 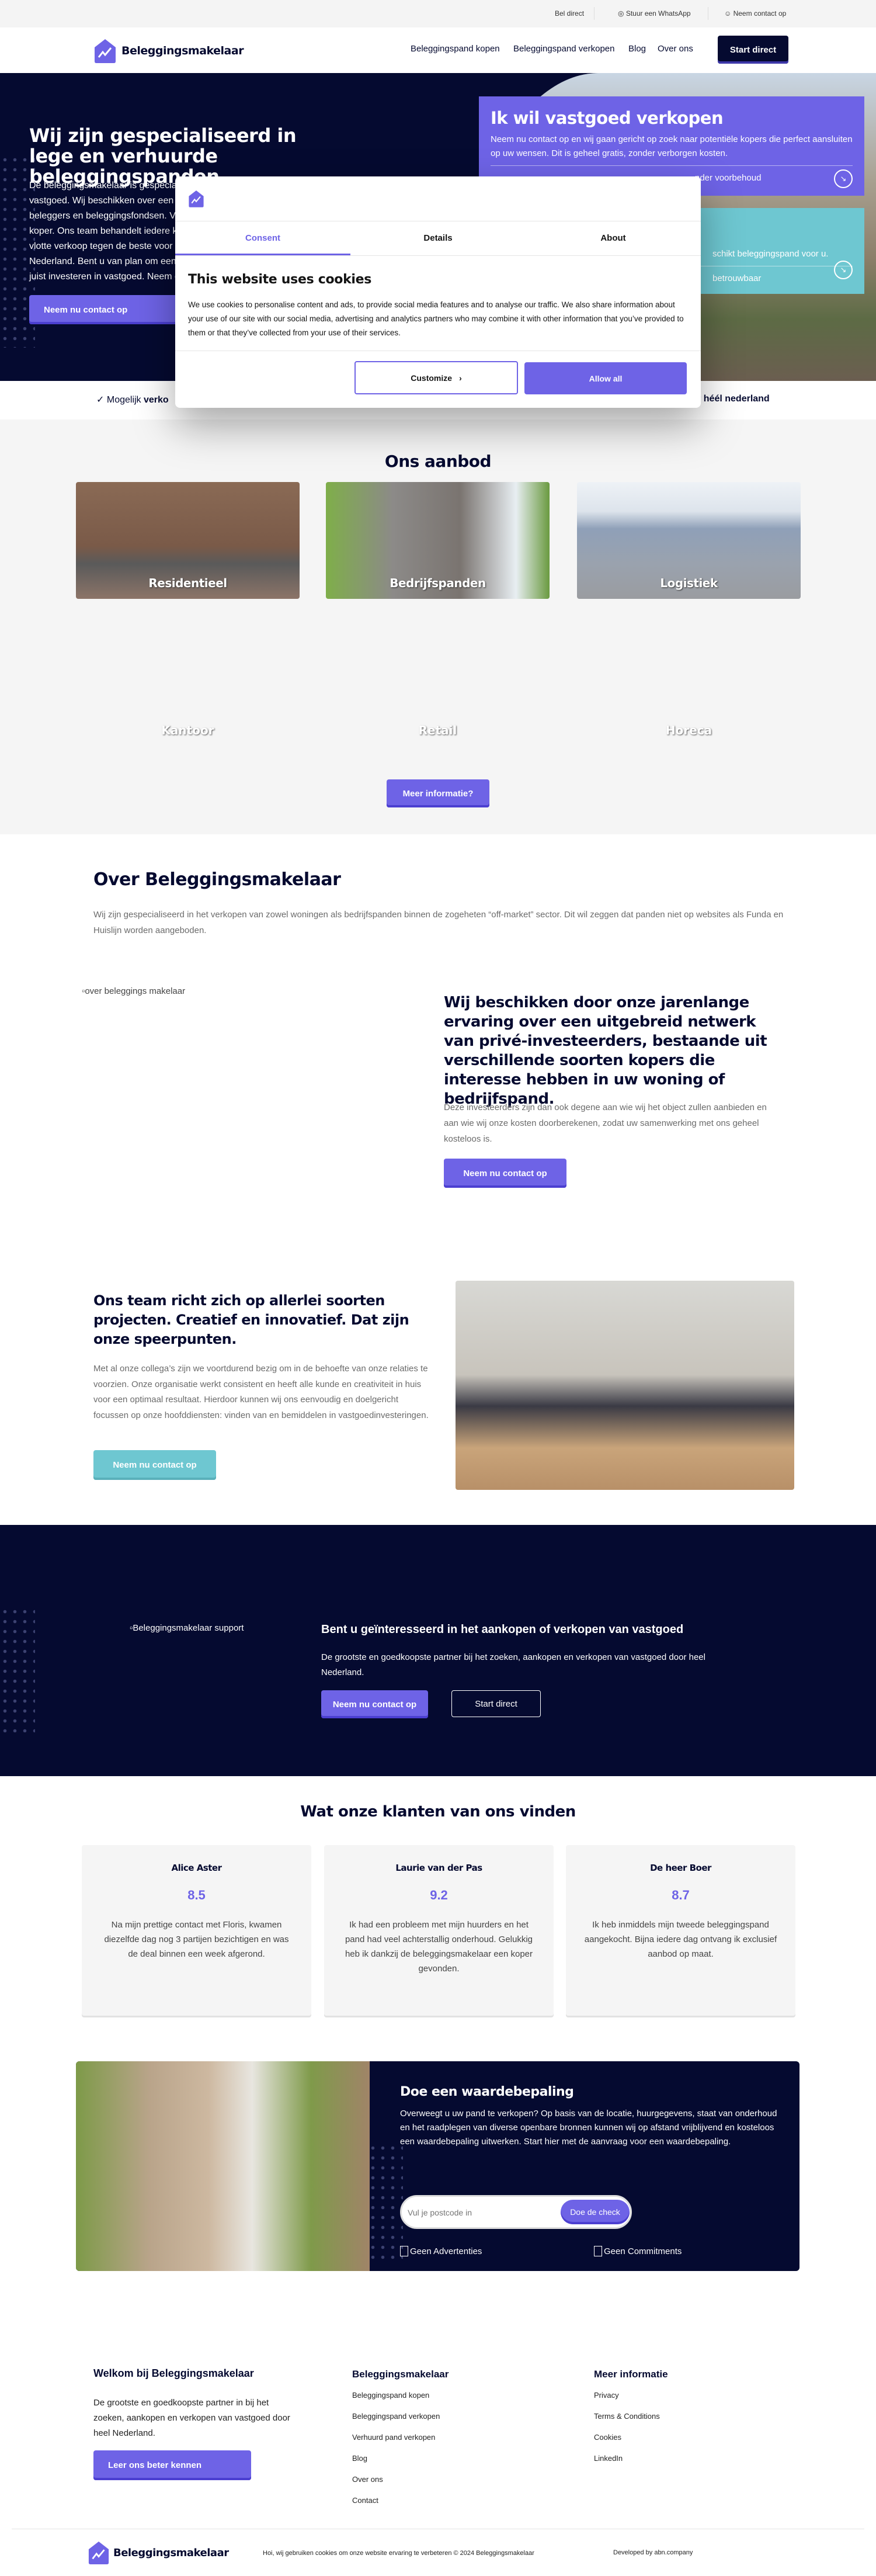 I want to click on footer-link: Terms & Conditions, so click(x=627, y=2416).